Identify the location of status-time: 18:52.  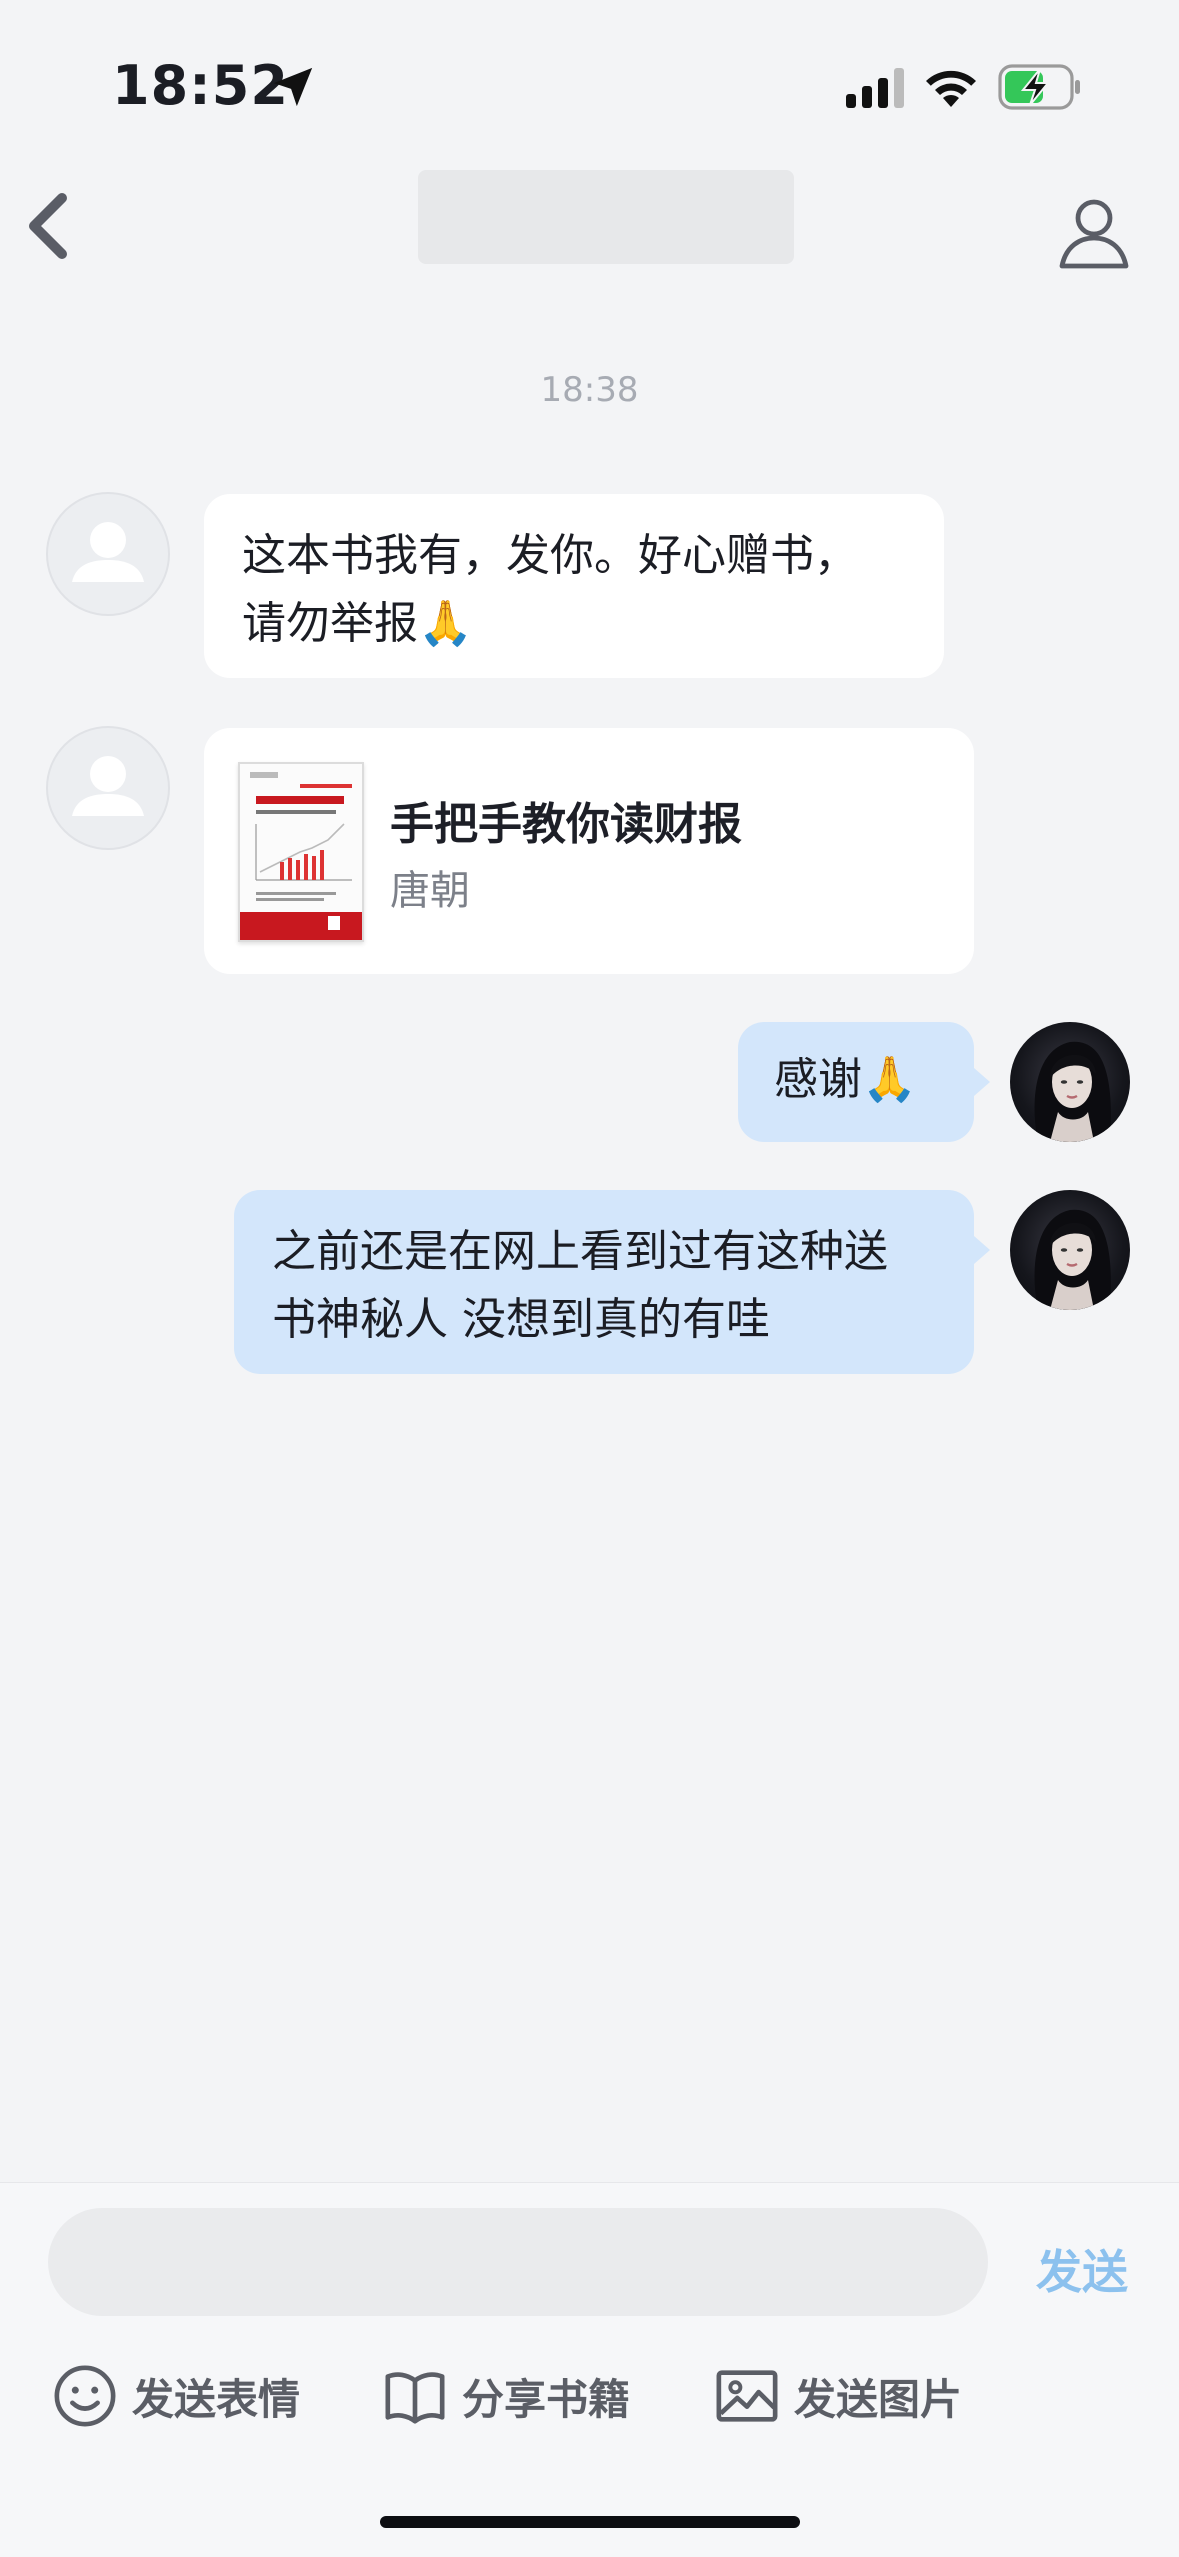
(200, 85).